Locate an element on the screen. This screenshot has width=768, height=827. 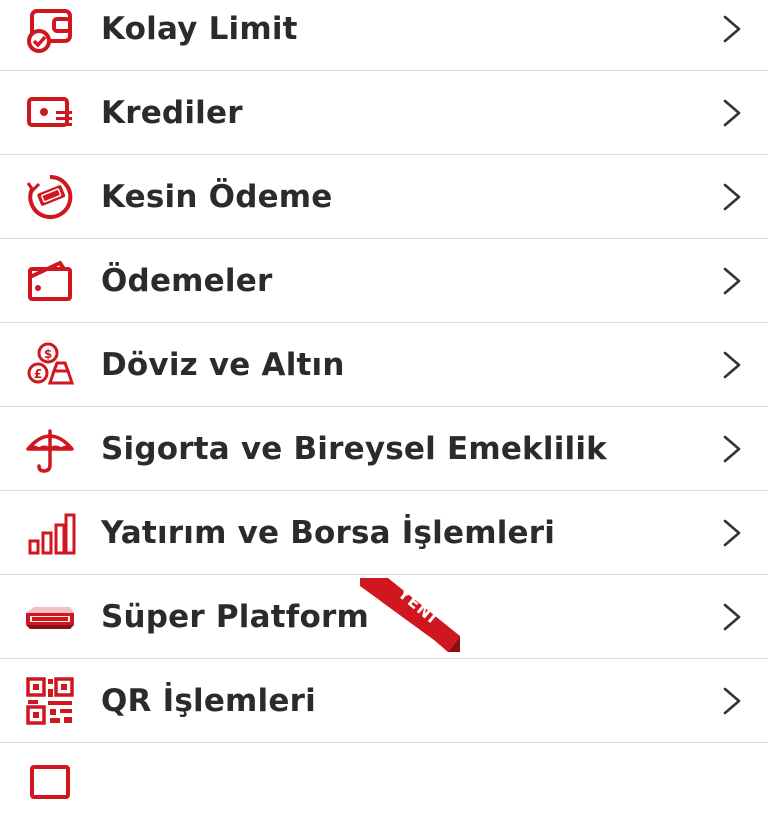
menu-item-super-platform: Süper Platform is located at coordinates (384, 617).